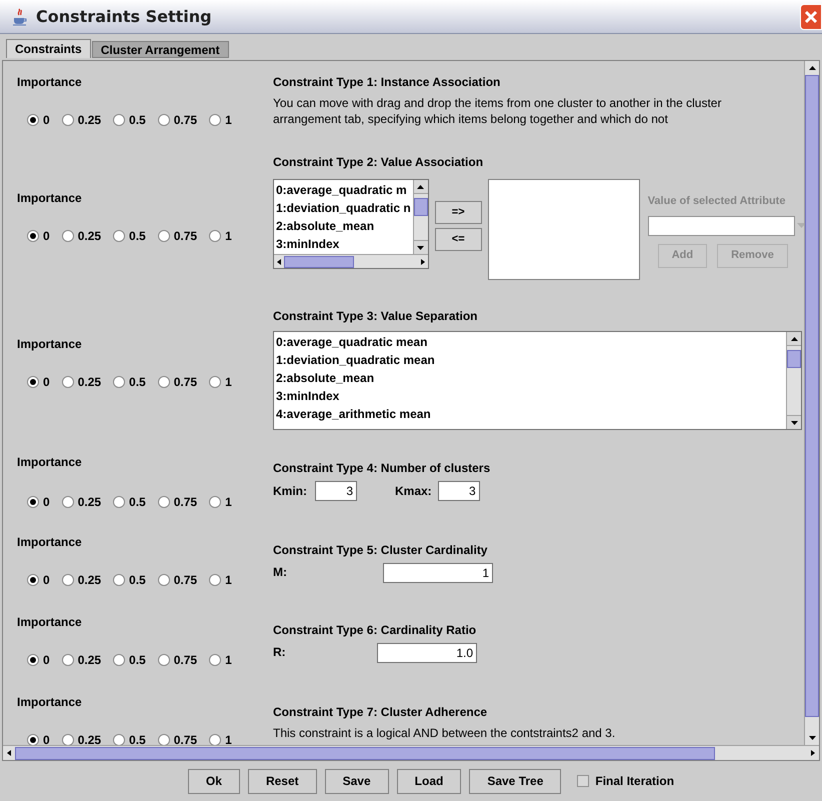 Image resolution: width=822 pixels, height=801 pixels. I want to click on dialog-button: Reset, so click(282, 781).